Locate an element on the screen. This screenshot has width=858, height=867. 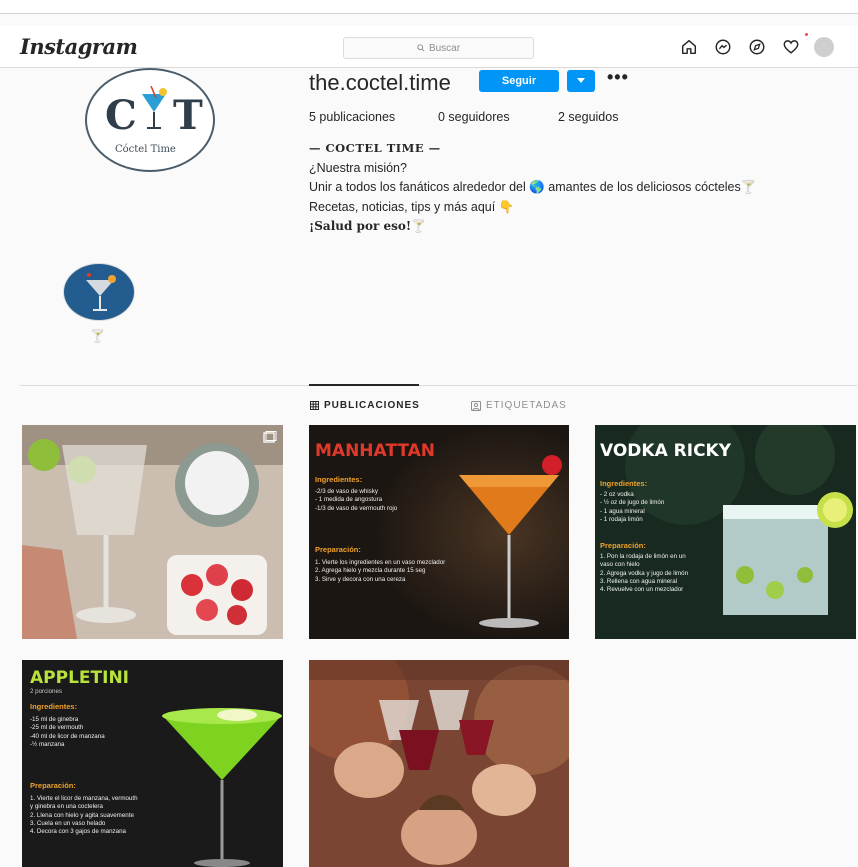
section-divider is located at coordinates (438, 385).